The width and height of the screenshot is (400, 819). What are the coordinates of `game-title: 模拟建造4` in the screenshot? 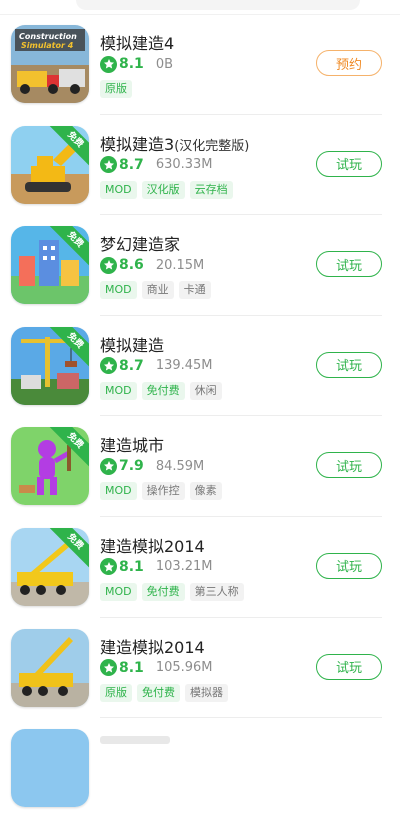 It's located at (137, 42).